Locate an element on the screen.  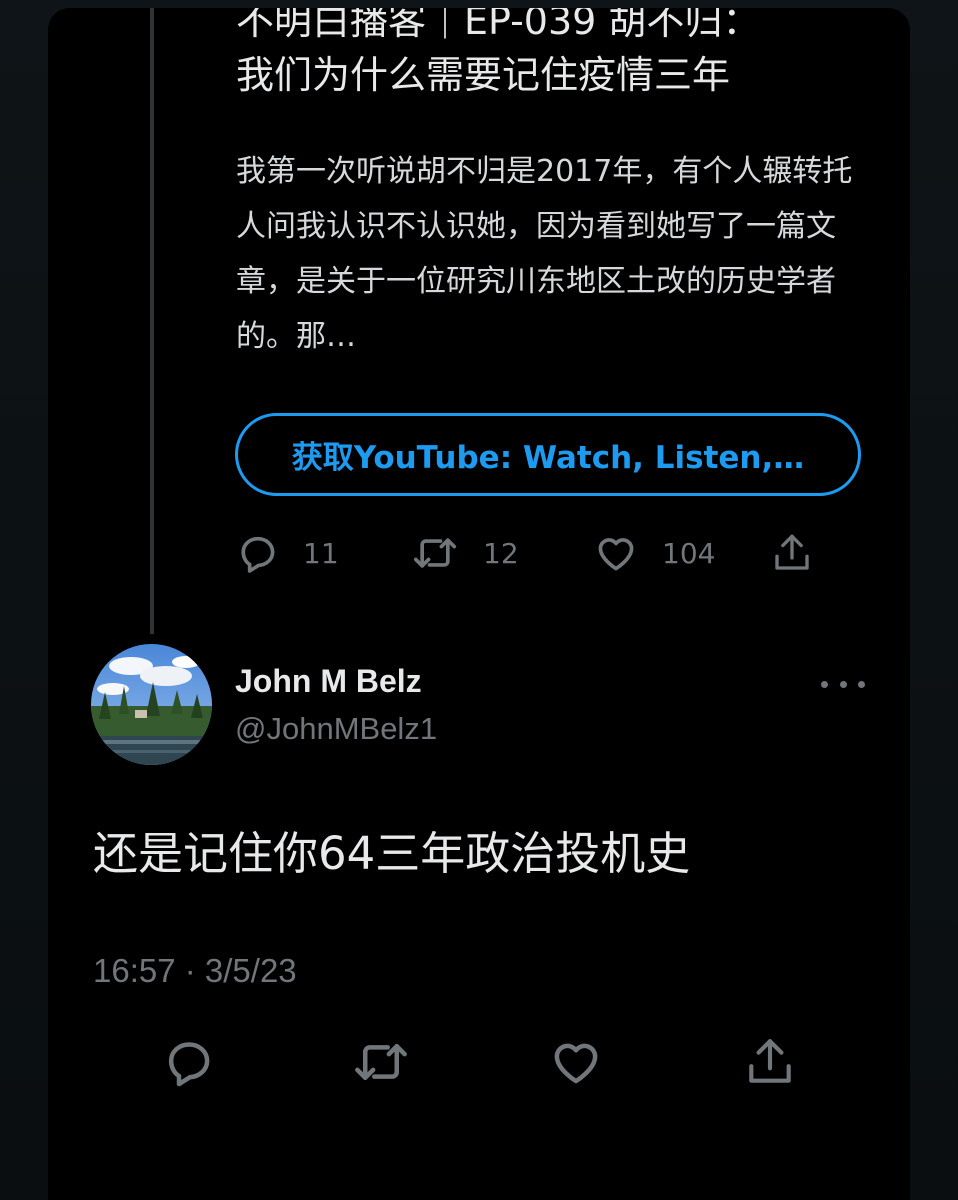
reply-author-handle: @JohnMBelz1 is located at coordinates (336, 729).